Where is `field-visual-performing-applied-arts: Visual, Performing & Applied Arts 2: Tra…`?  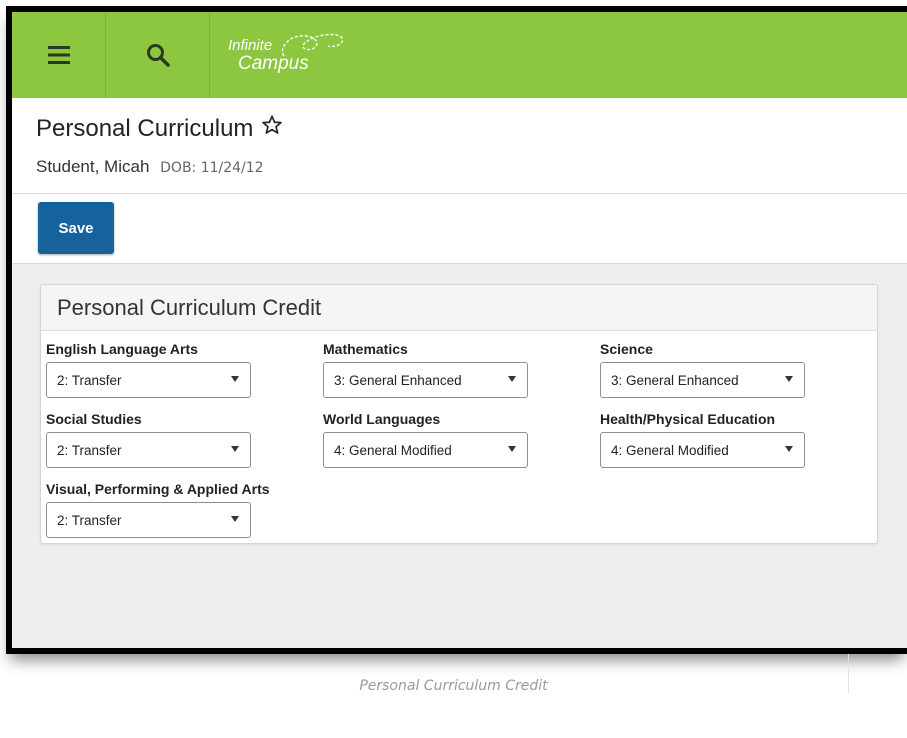 field-visual-performing-applied-arts: Visual, Performing & Applied Arts 2: Tra… is located at coordinates (158, 509).